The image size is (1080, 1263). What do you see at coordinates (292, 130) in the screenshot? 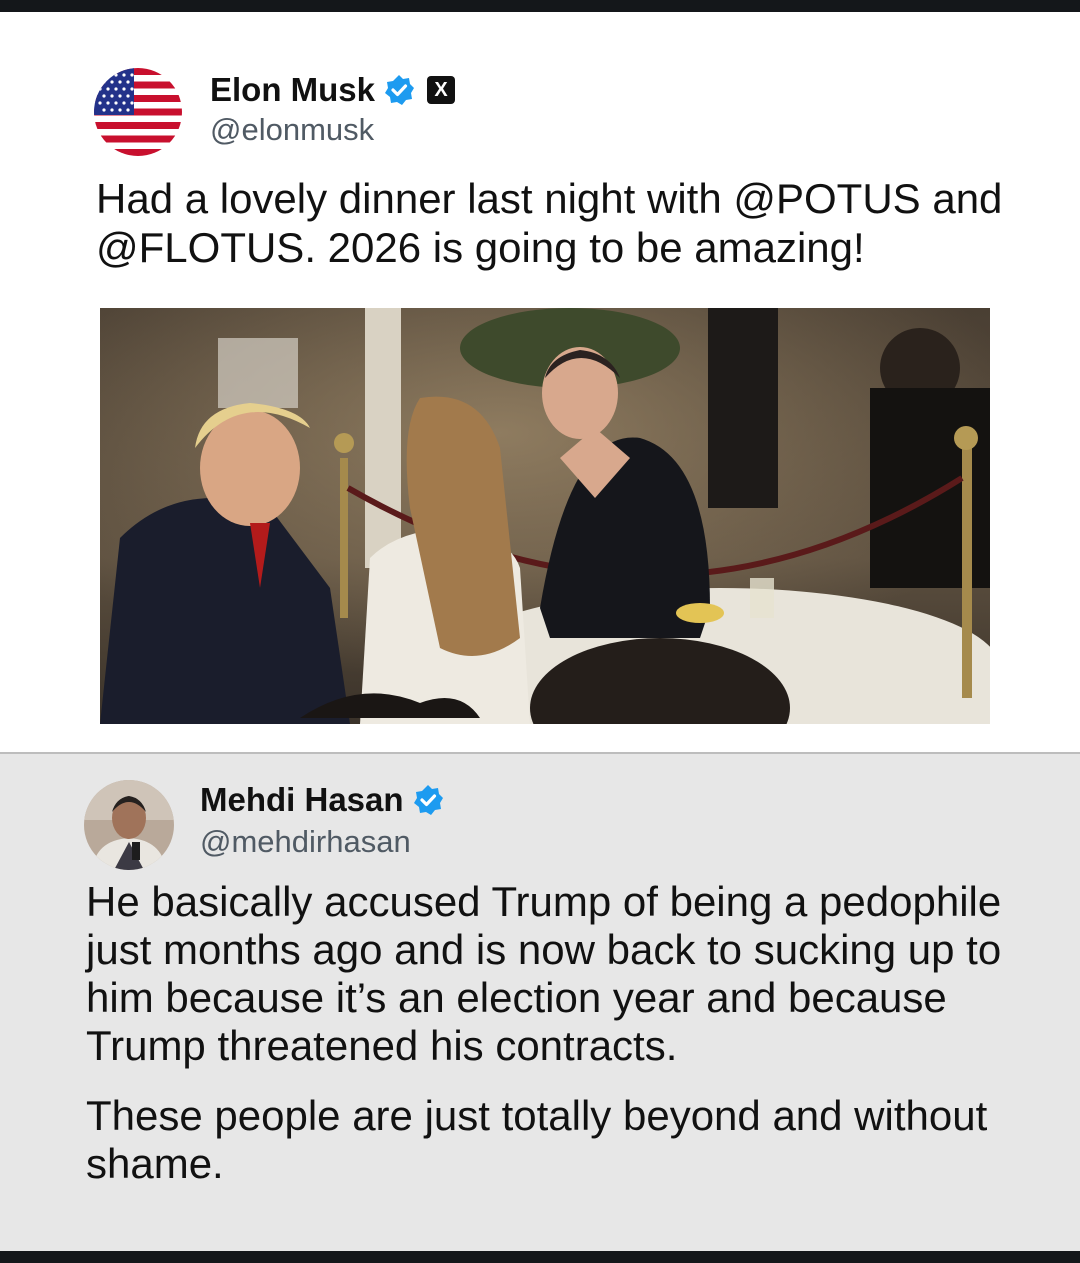
I see `original-author-handle: @elonmusk` at bounding box center [292, 130].